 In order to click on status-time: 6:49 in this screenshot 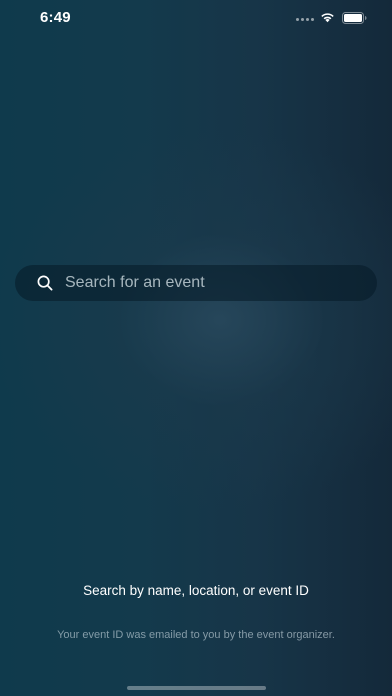, I will do `click(55, 17)`.